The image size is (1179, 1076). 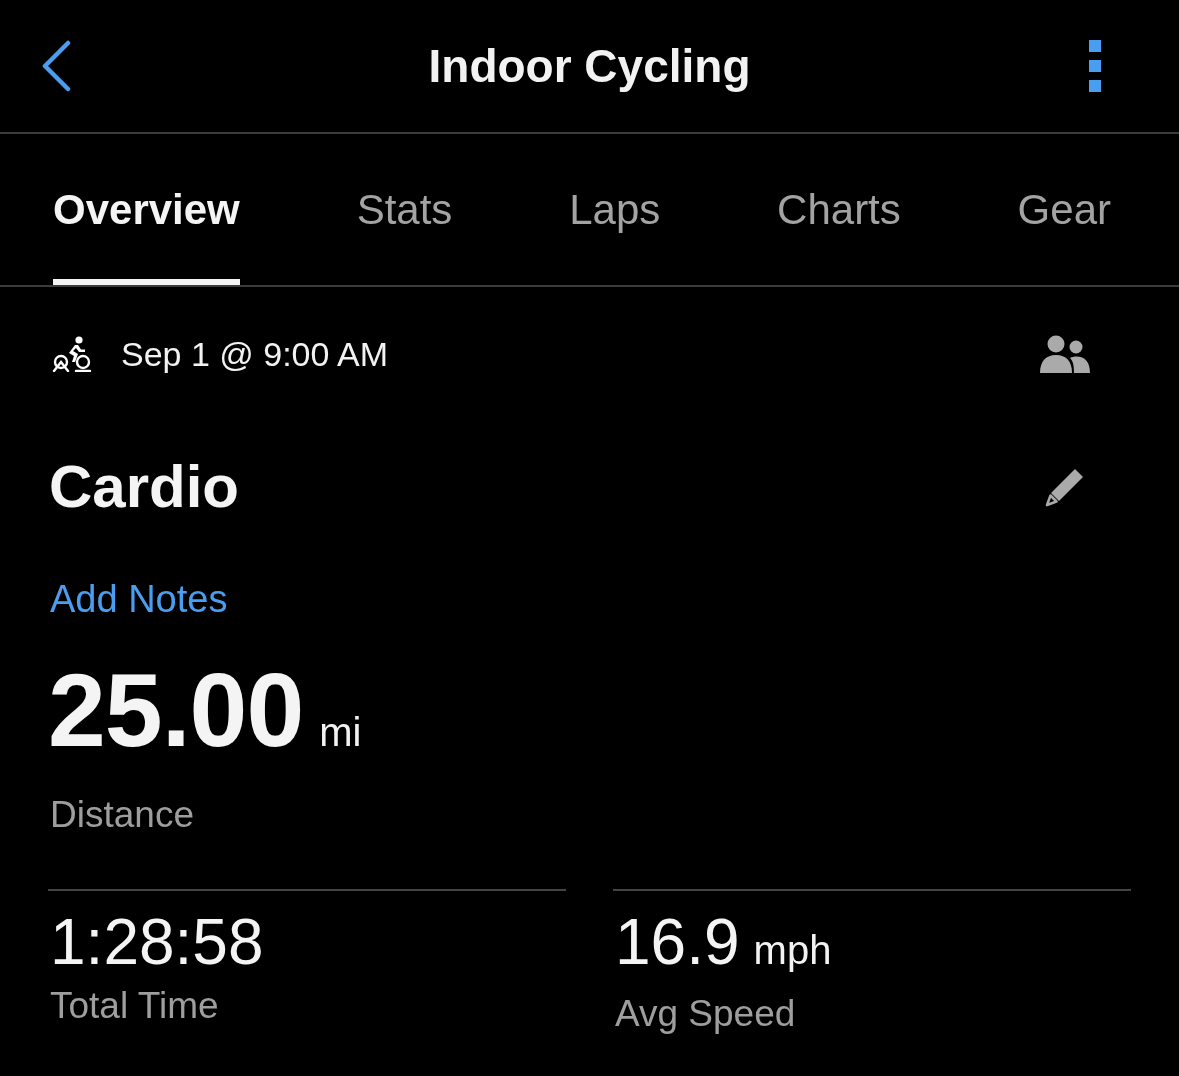 What do you see at coordinates (1065, 354) in the screenshot?
I see `people-icon` at bounding box center [1065, 354].